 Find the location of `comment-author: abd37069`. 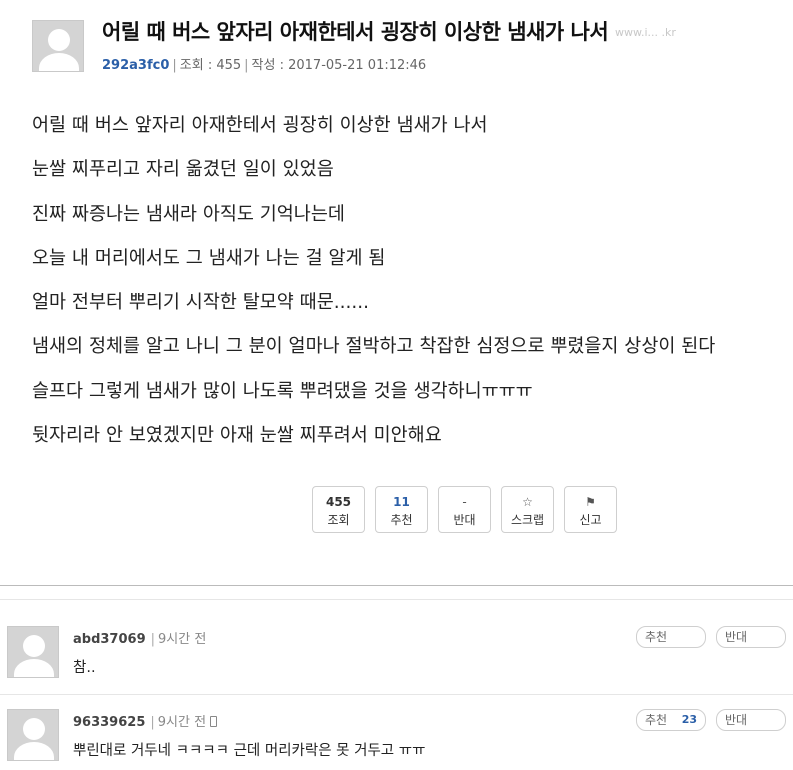

comment-author: abd37069 is located at coordinates (109, 639).